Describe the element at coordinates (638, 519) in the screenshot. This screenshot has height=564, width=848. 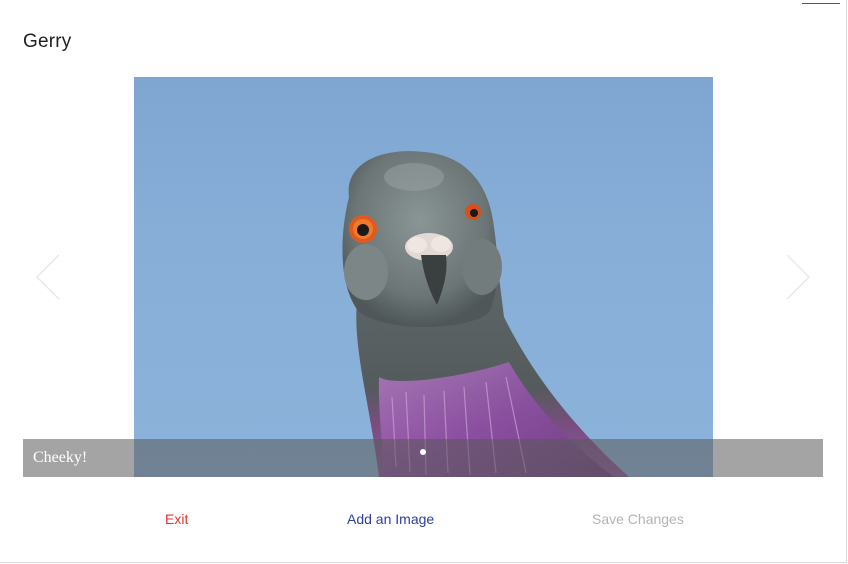
I see `save-changes-button: Save Changes` at that location.